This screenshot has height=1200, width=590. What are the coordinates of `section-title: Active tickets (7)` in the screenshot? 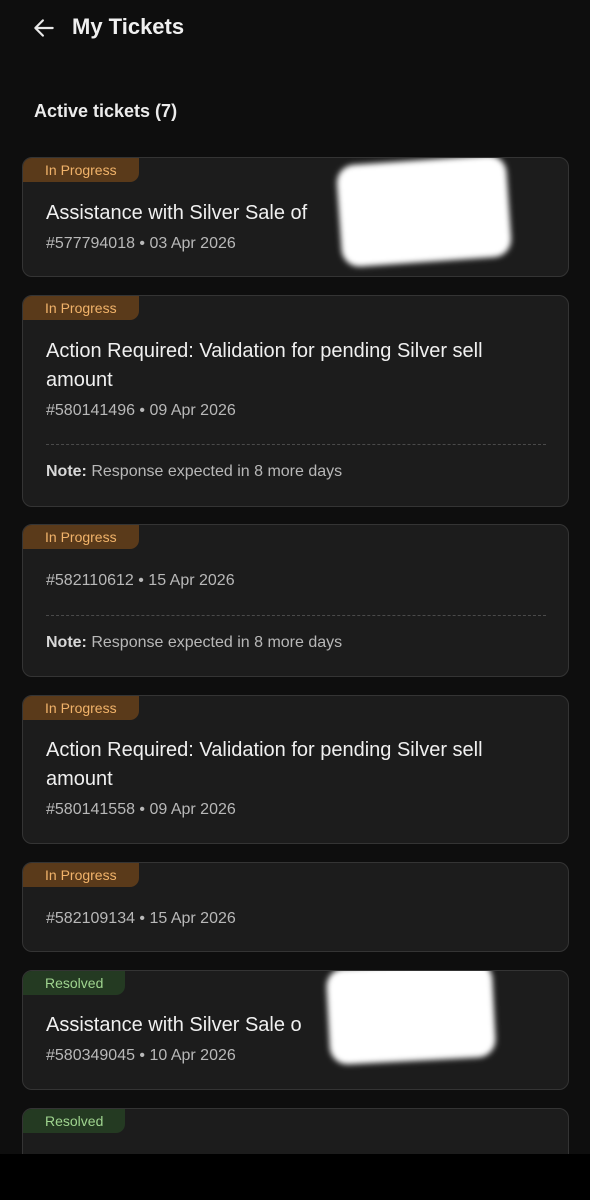 It's located at (106, 111).